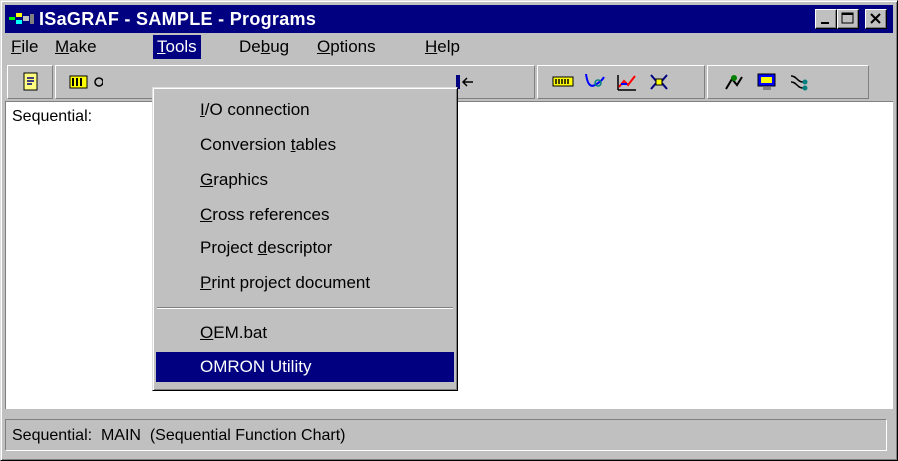  I want to click on graph-icon, so click(627, 82).